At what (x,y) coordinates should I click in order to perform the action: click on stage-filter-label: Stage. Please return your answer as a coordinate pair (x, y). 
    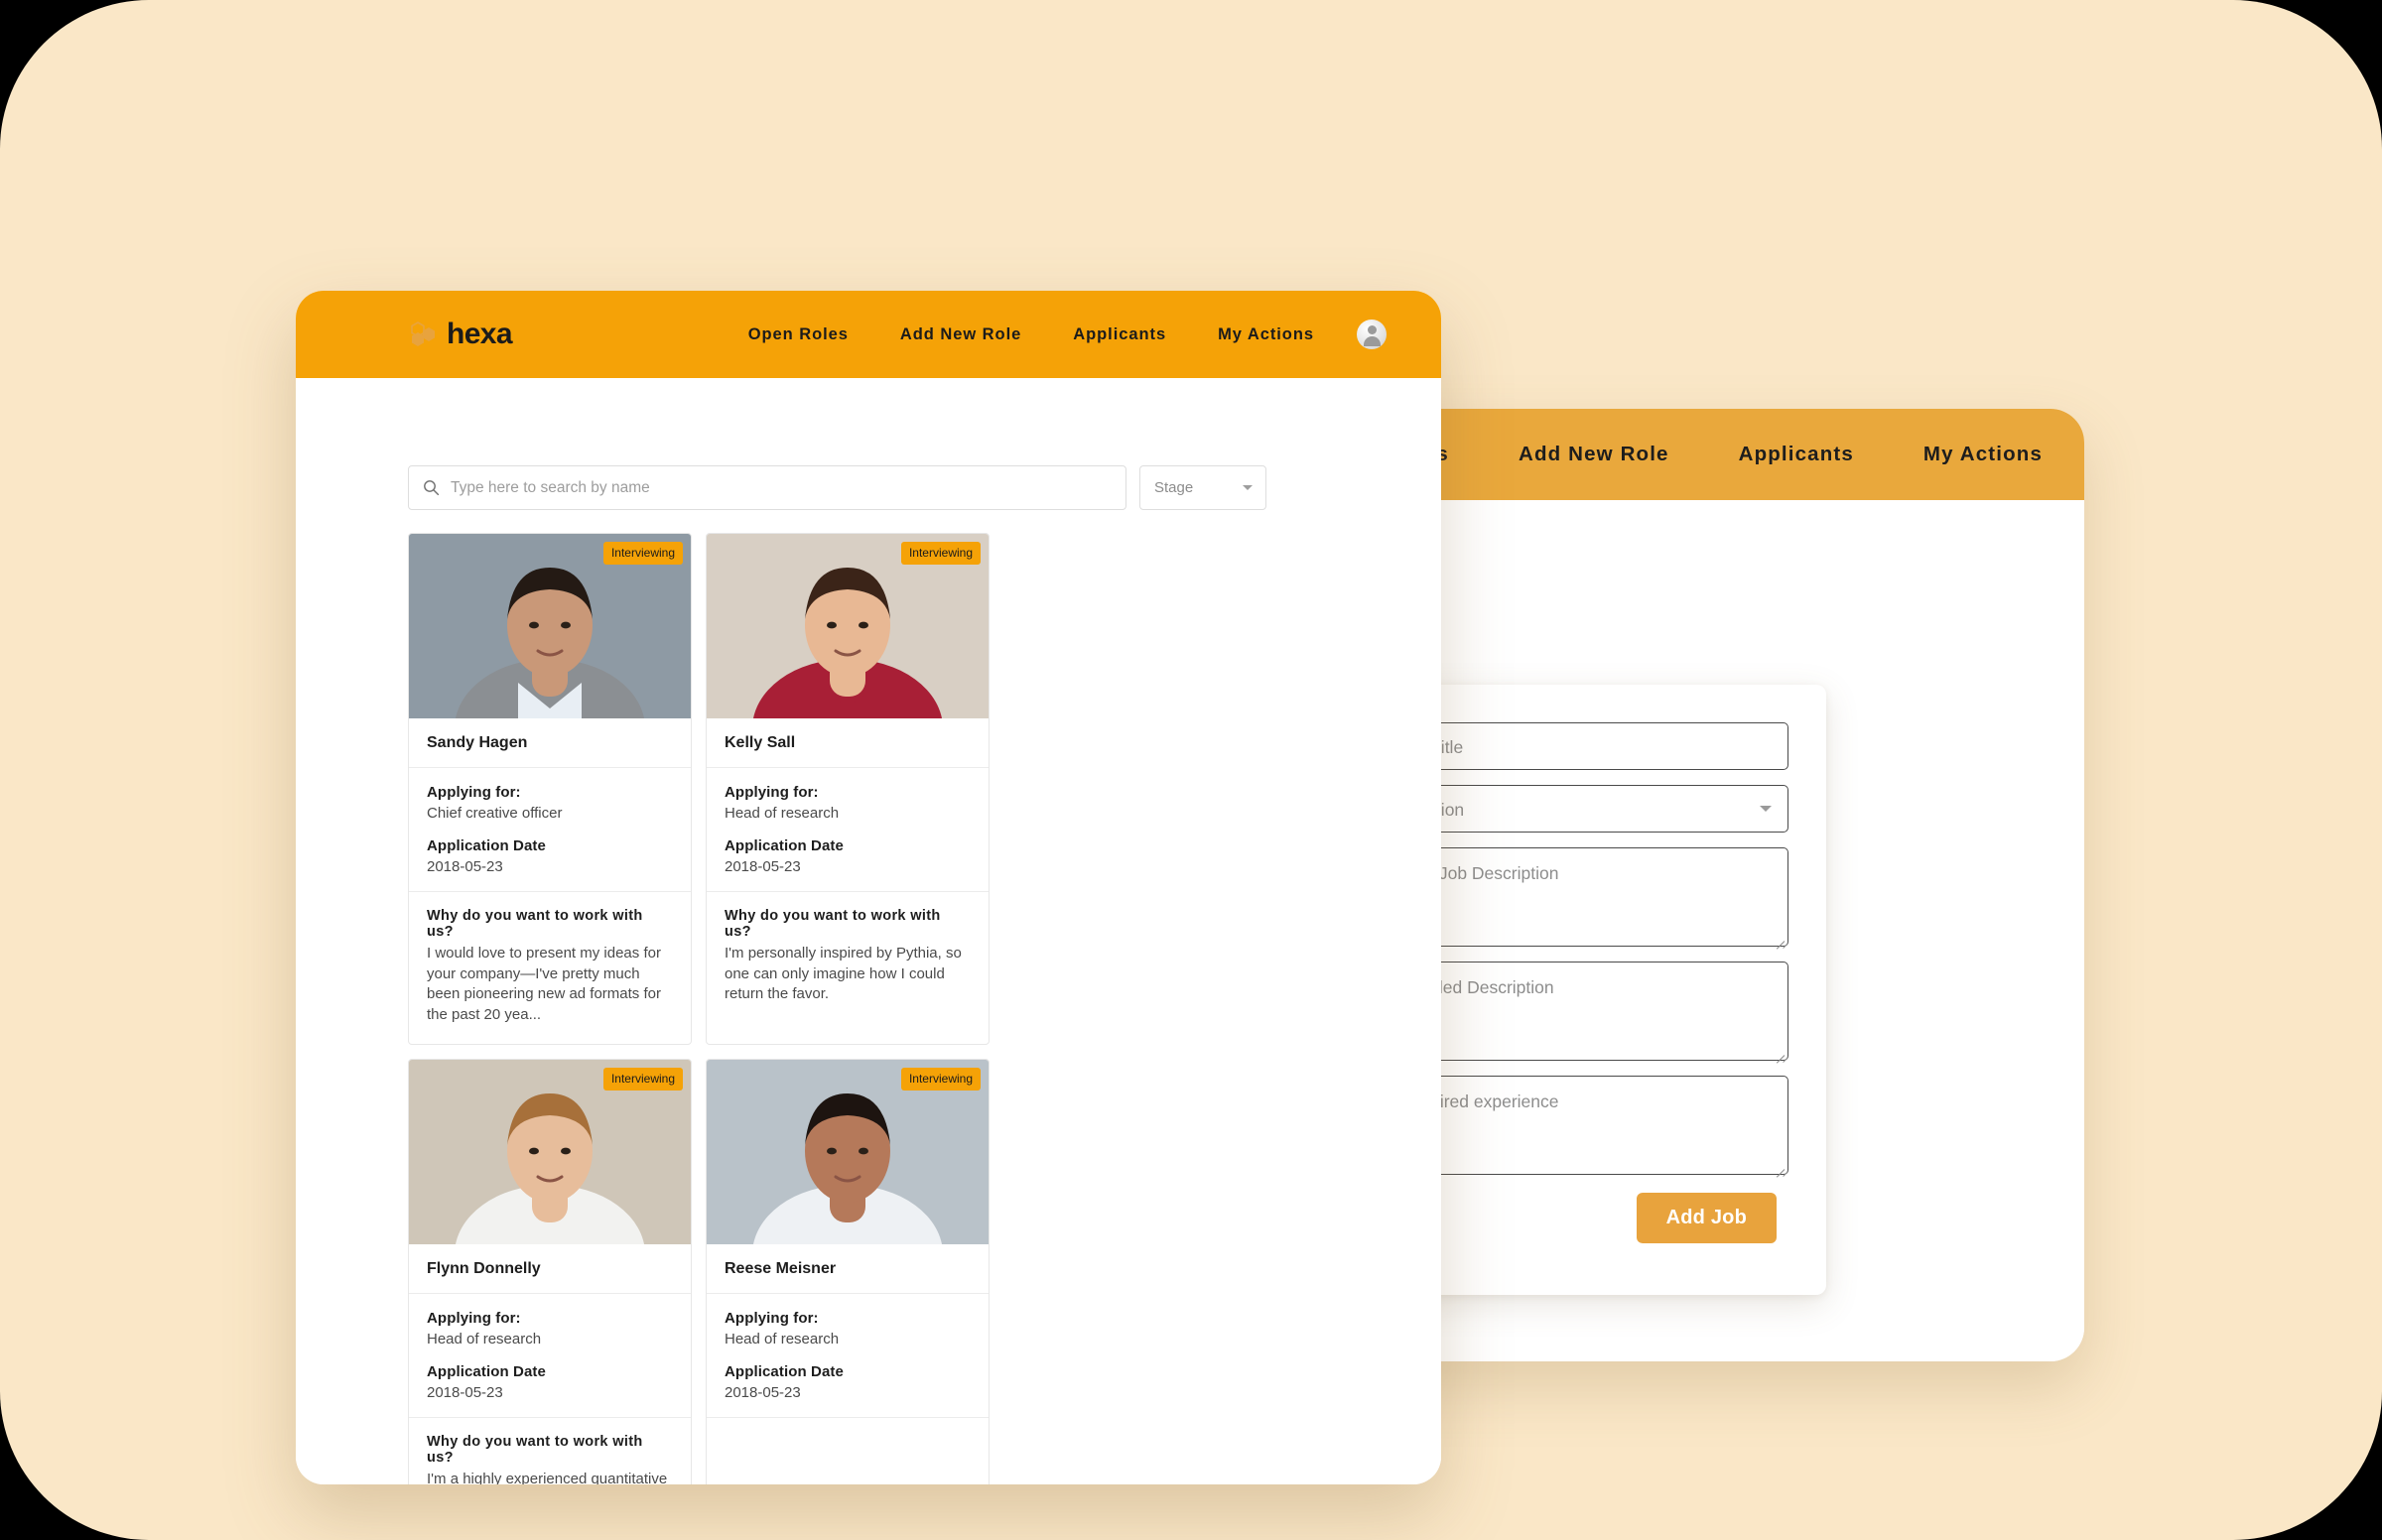
    Looking at the image, I should click on (1174, 487).